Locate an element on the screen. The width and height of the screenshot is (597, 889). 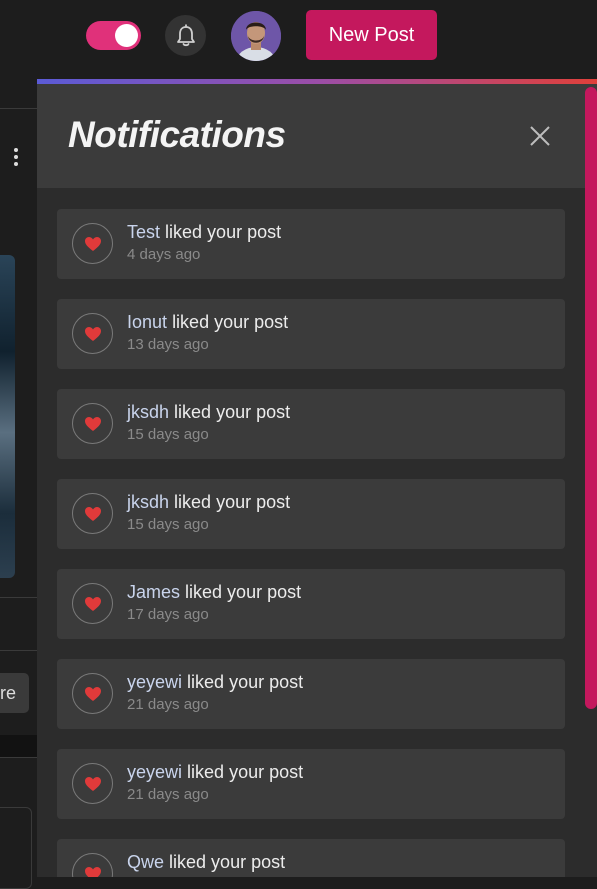
more-button: re is located at coordinates (14, 693).